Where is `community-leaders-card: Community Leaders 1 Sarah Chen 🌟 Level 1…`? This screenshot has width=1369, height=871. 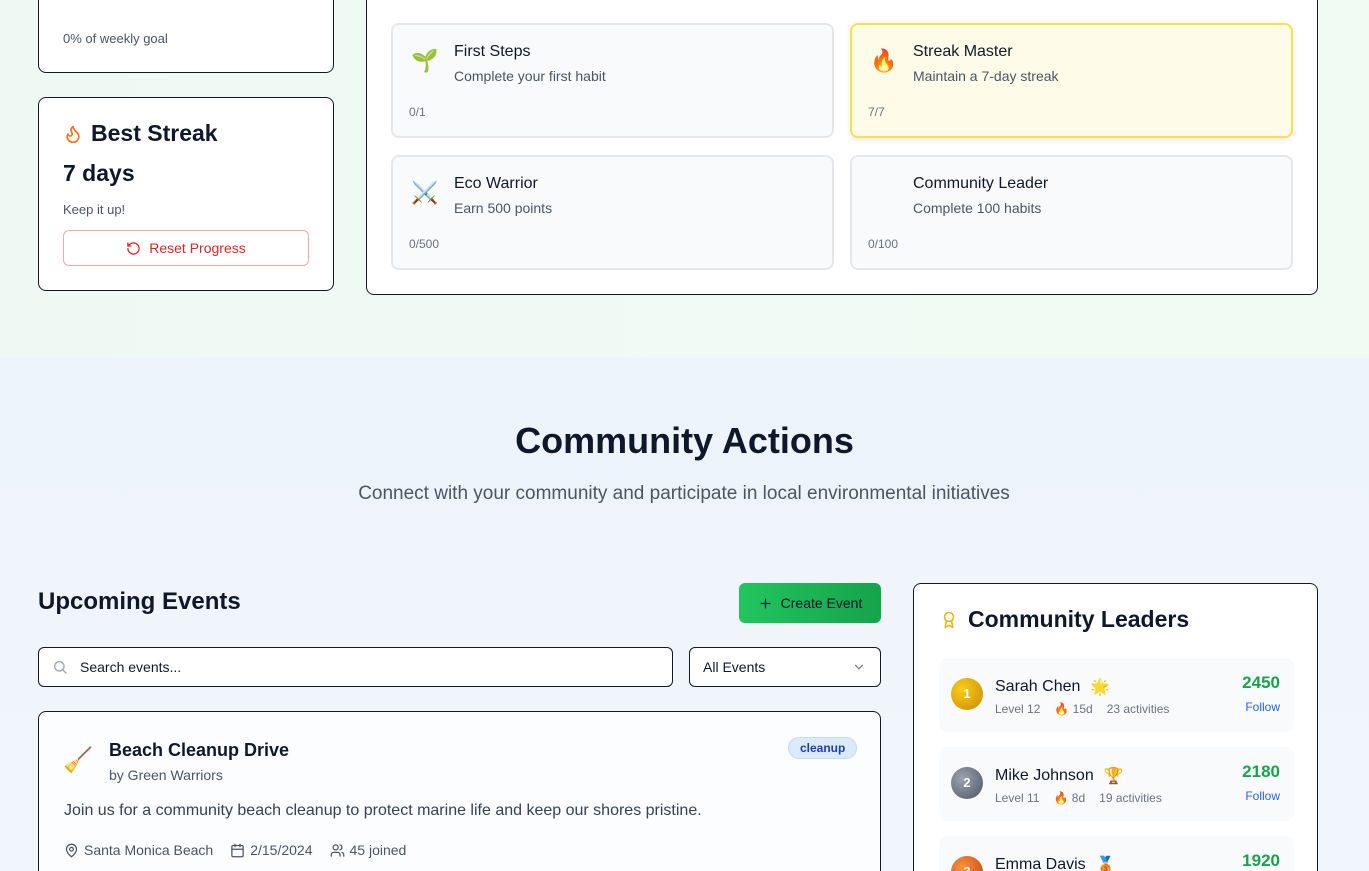
community-leaders-card: Community Leaders 1 Sarah Chen 🌟 Level 1… is located at coordinates (1115, 727).